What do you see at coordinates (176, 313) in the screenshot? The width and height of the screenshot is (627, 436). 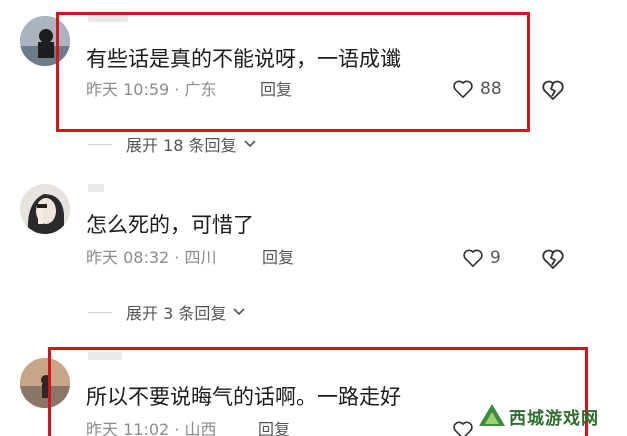 I see `expand-replies-label: 展开 3 条回复` at bounding box center [176, 313].